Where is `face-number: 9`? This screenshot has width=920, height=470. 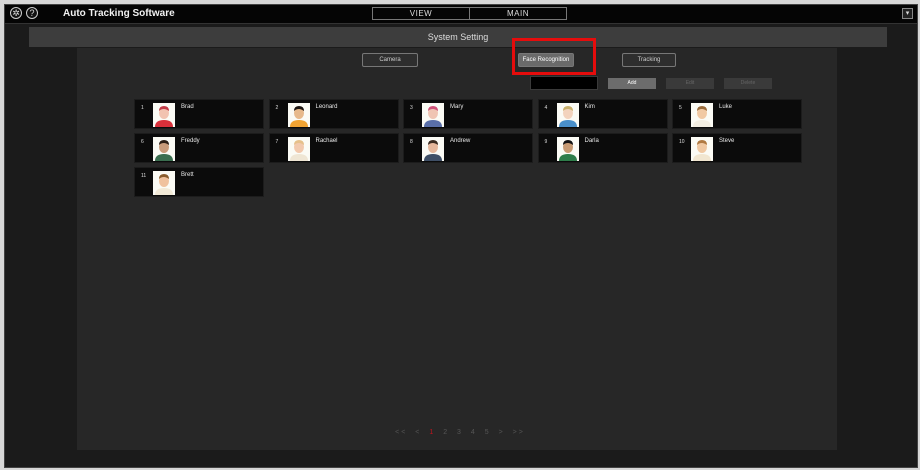 face-number: 9 is located at coordinates (546, 142).